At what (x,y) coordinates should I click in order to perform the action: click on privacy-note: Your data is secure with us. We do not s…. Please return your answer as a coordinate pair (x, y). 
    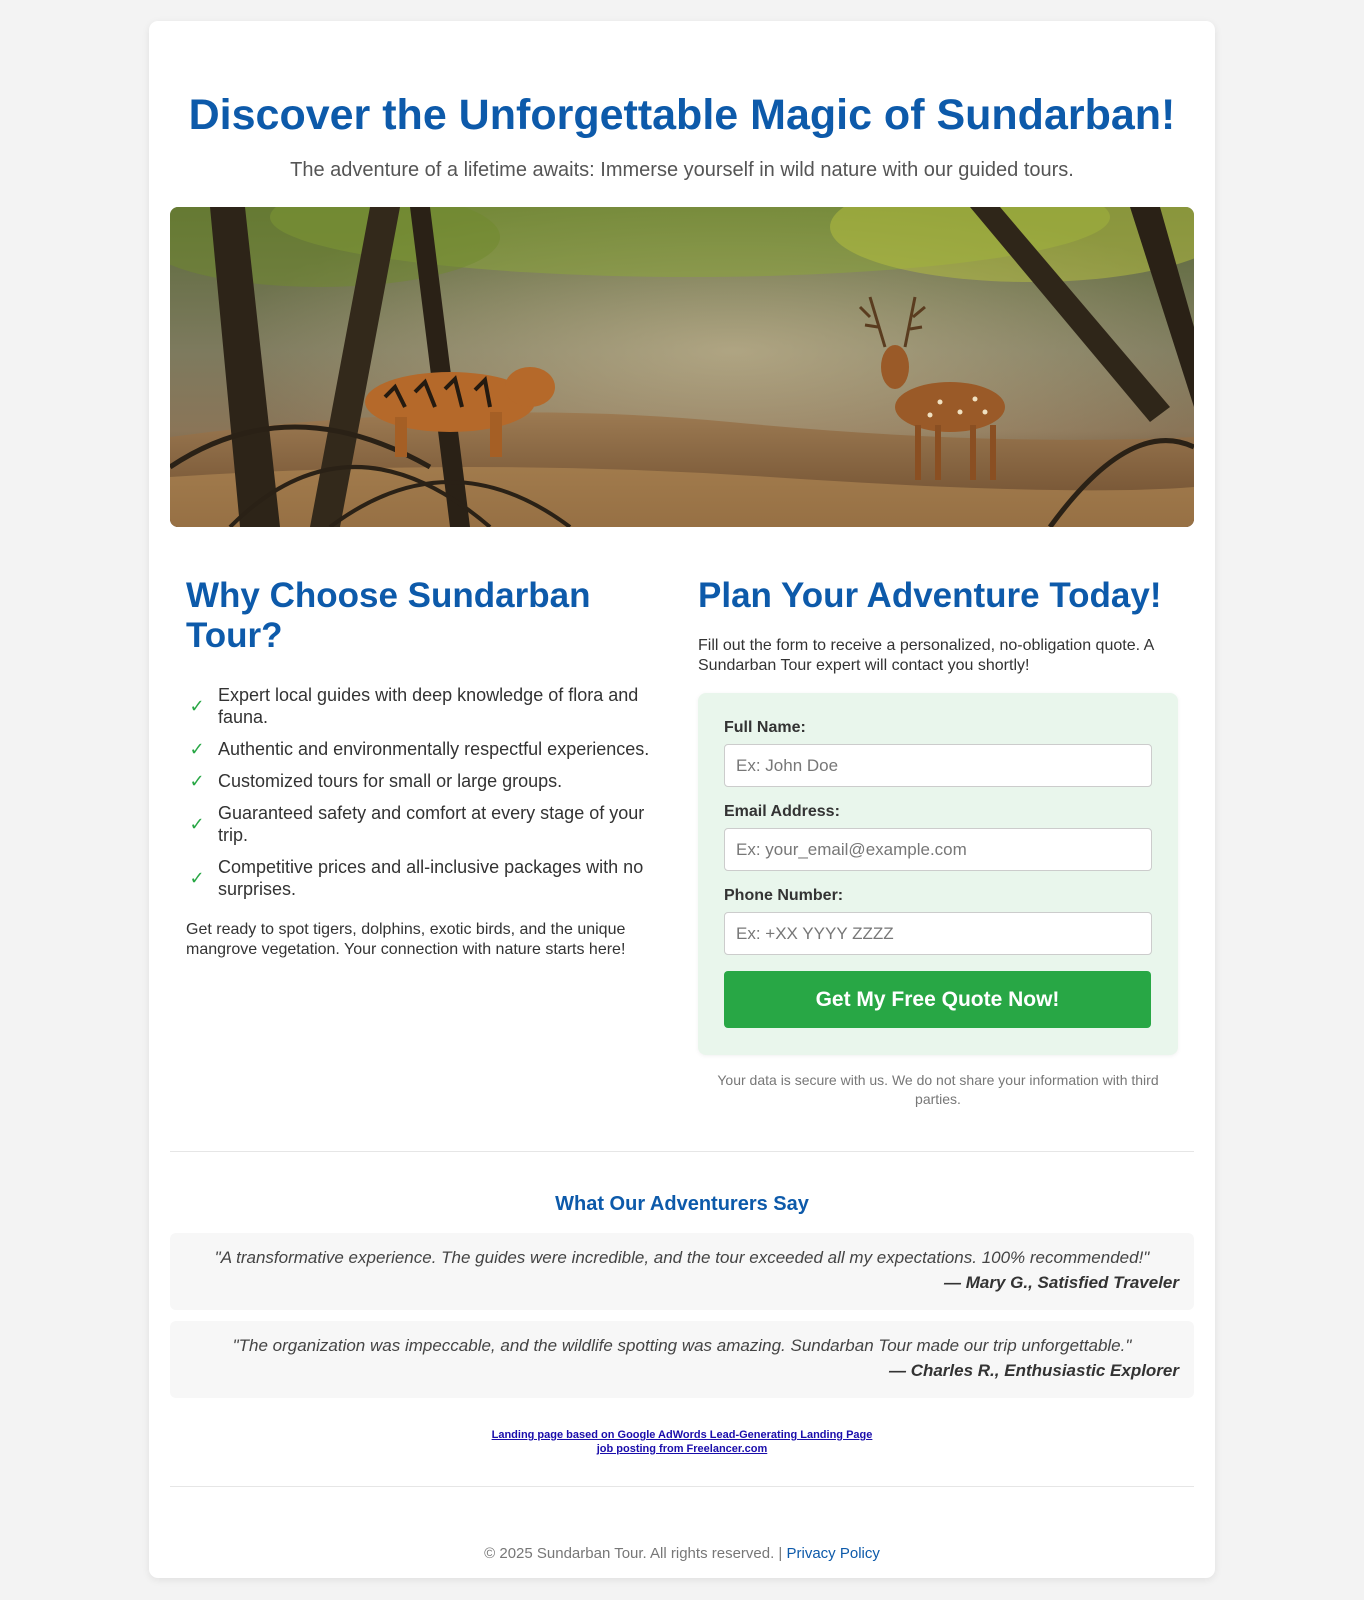
    Looking at the image, I should click on (938, 1089).